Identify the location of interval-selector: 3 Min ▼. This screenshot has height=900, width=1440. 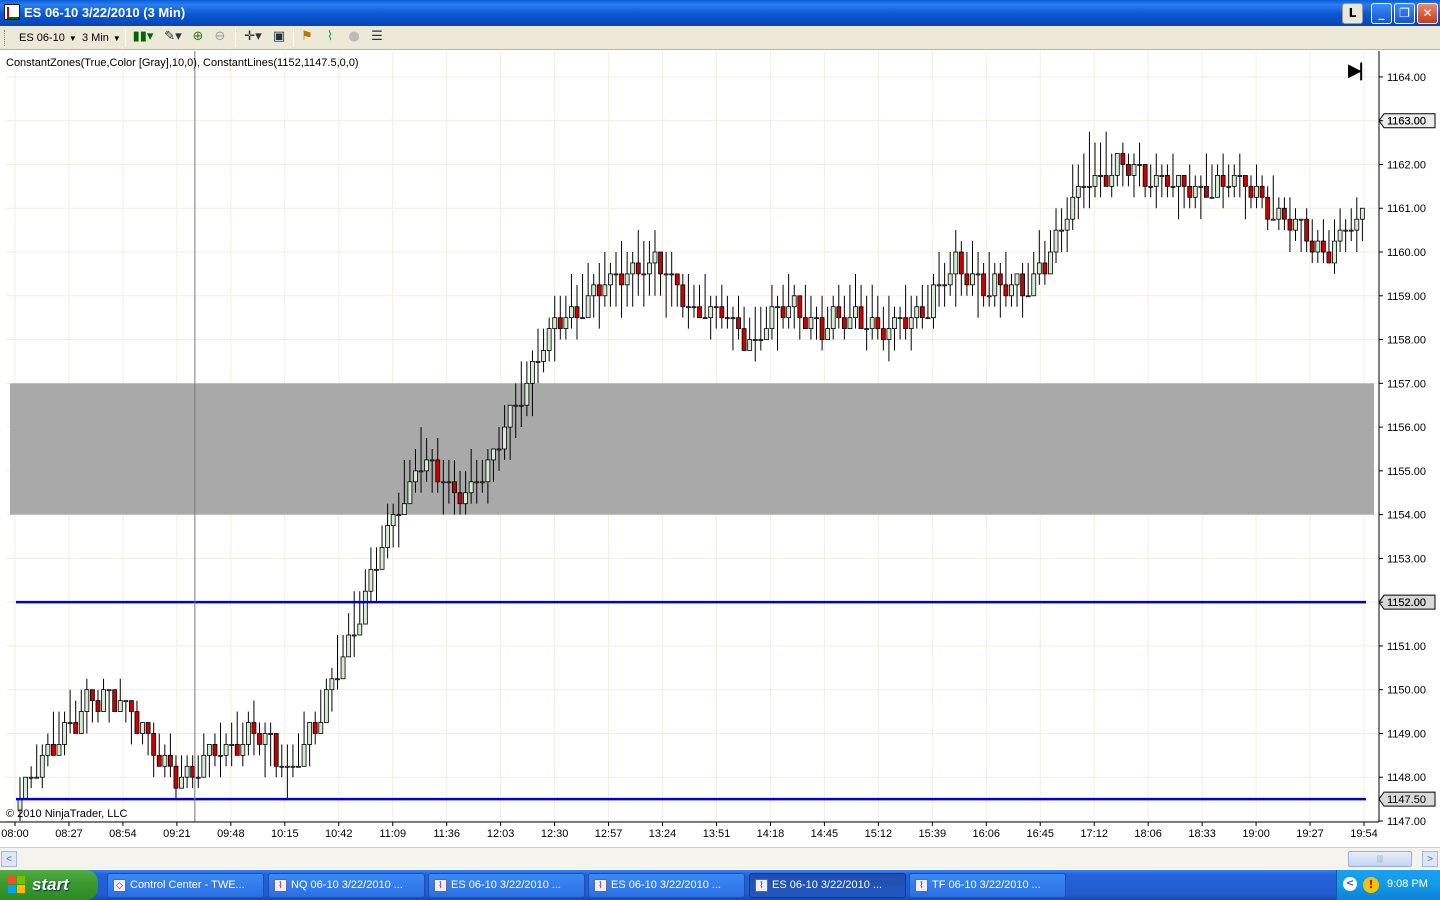
(101, 38).